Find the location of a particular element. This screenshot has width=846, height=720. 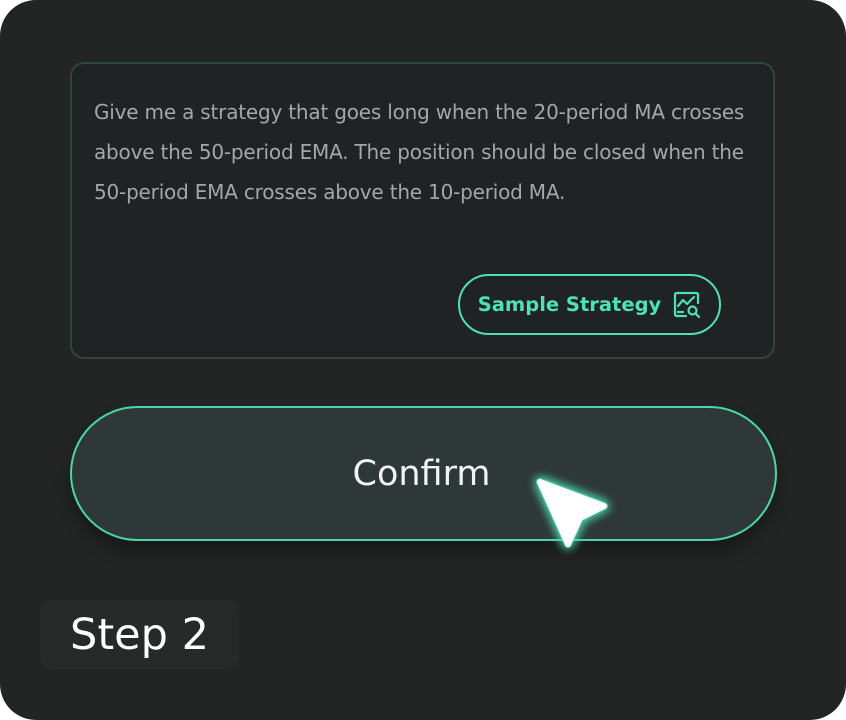

chart-search-icon is located at coordinates (687, 304).